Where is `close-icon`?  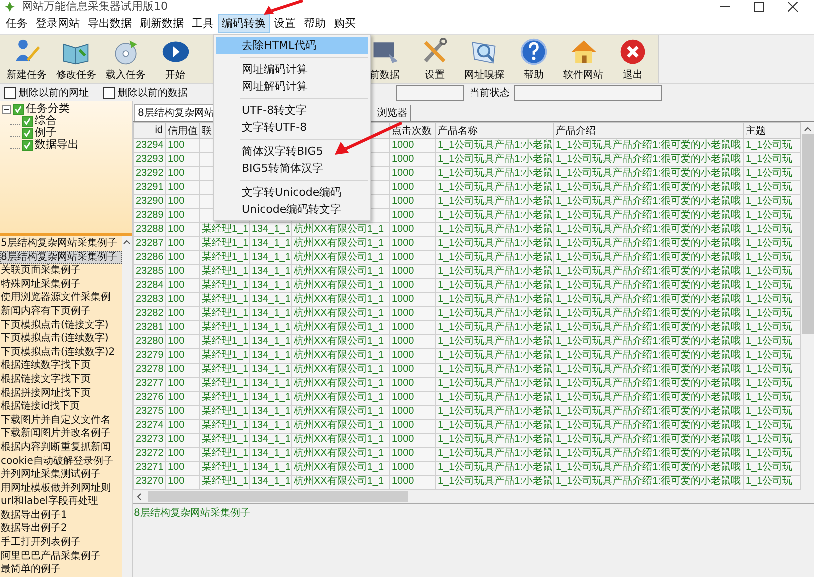 close-icon is located at coordinates (793, 7).